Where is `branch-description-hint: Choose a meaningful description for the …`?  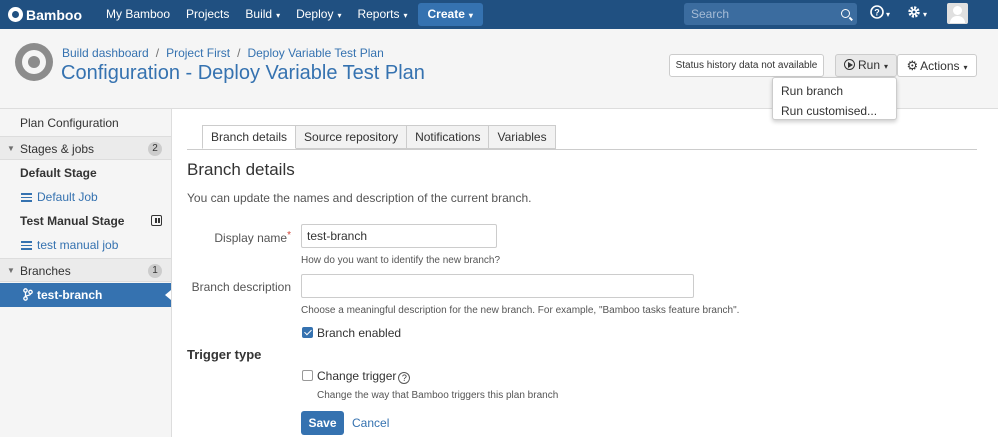
branch-description-hint: Choose a meaningful description for the … is located at coordinates (520, 310).